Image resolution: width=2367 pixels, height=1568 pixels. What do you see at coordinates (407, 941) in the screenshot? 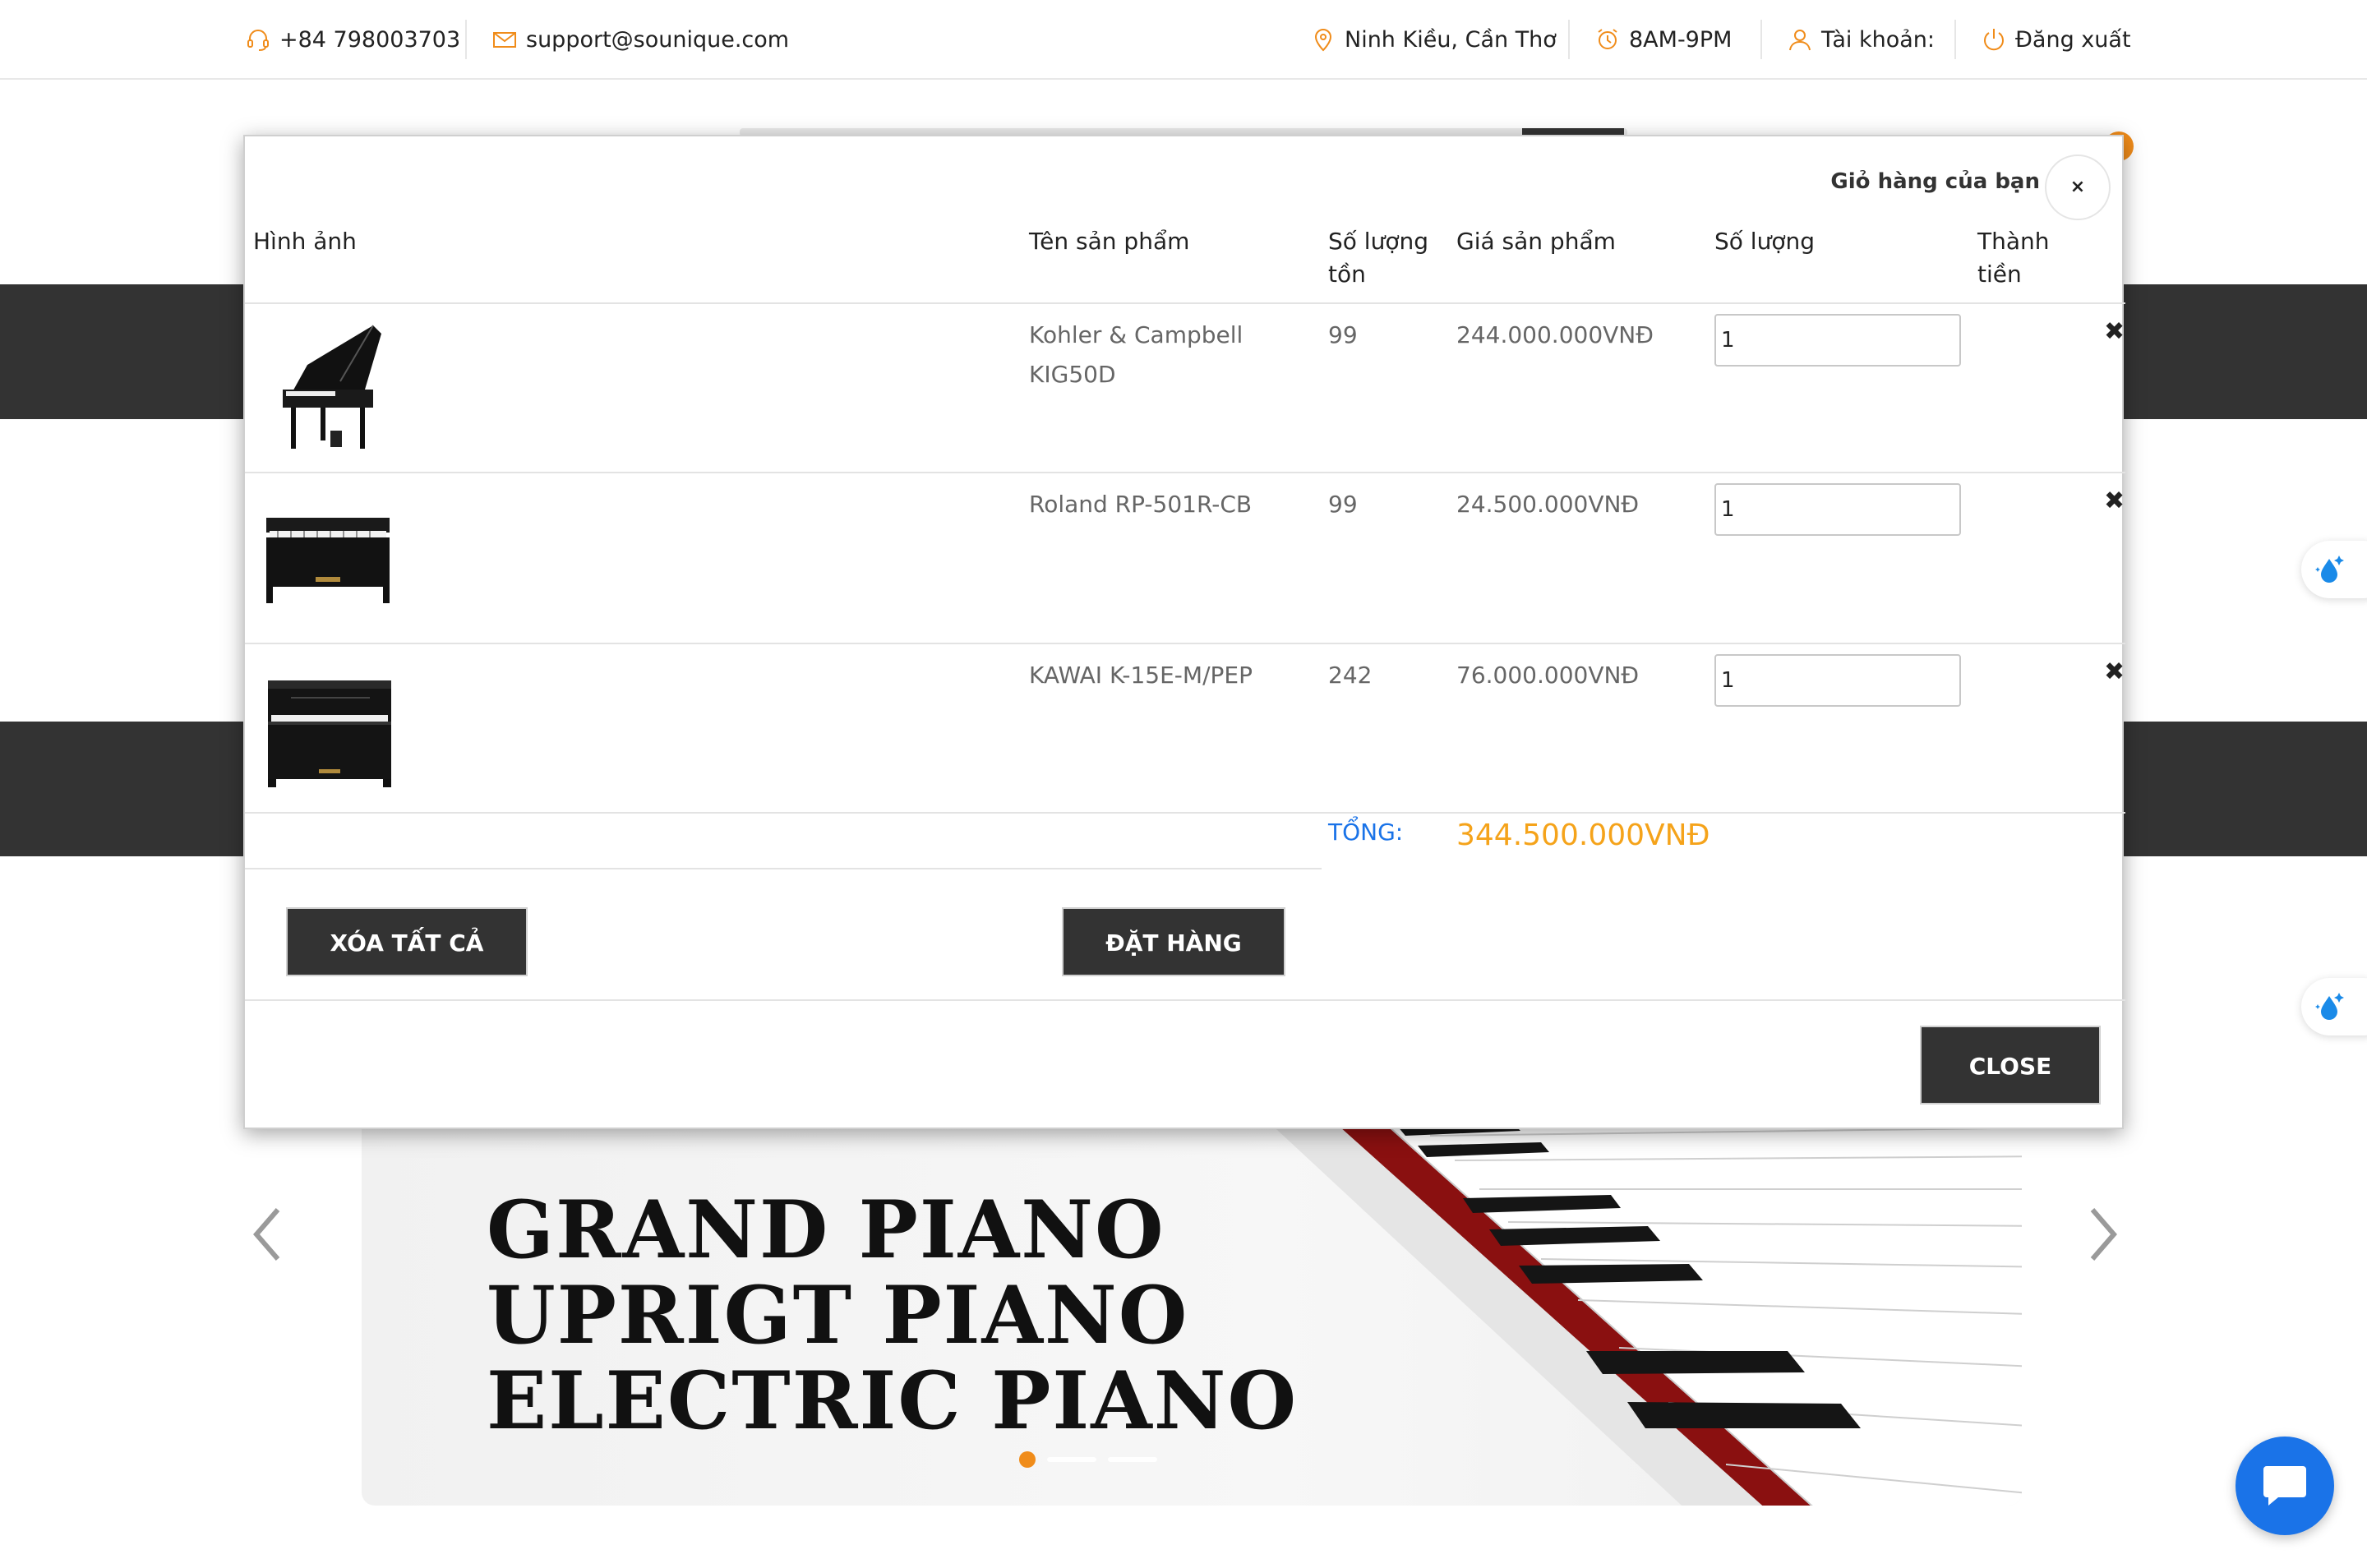
I see `clear-all-button: XÓA TẤT CẢ` at bounding box center [407, 941].